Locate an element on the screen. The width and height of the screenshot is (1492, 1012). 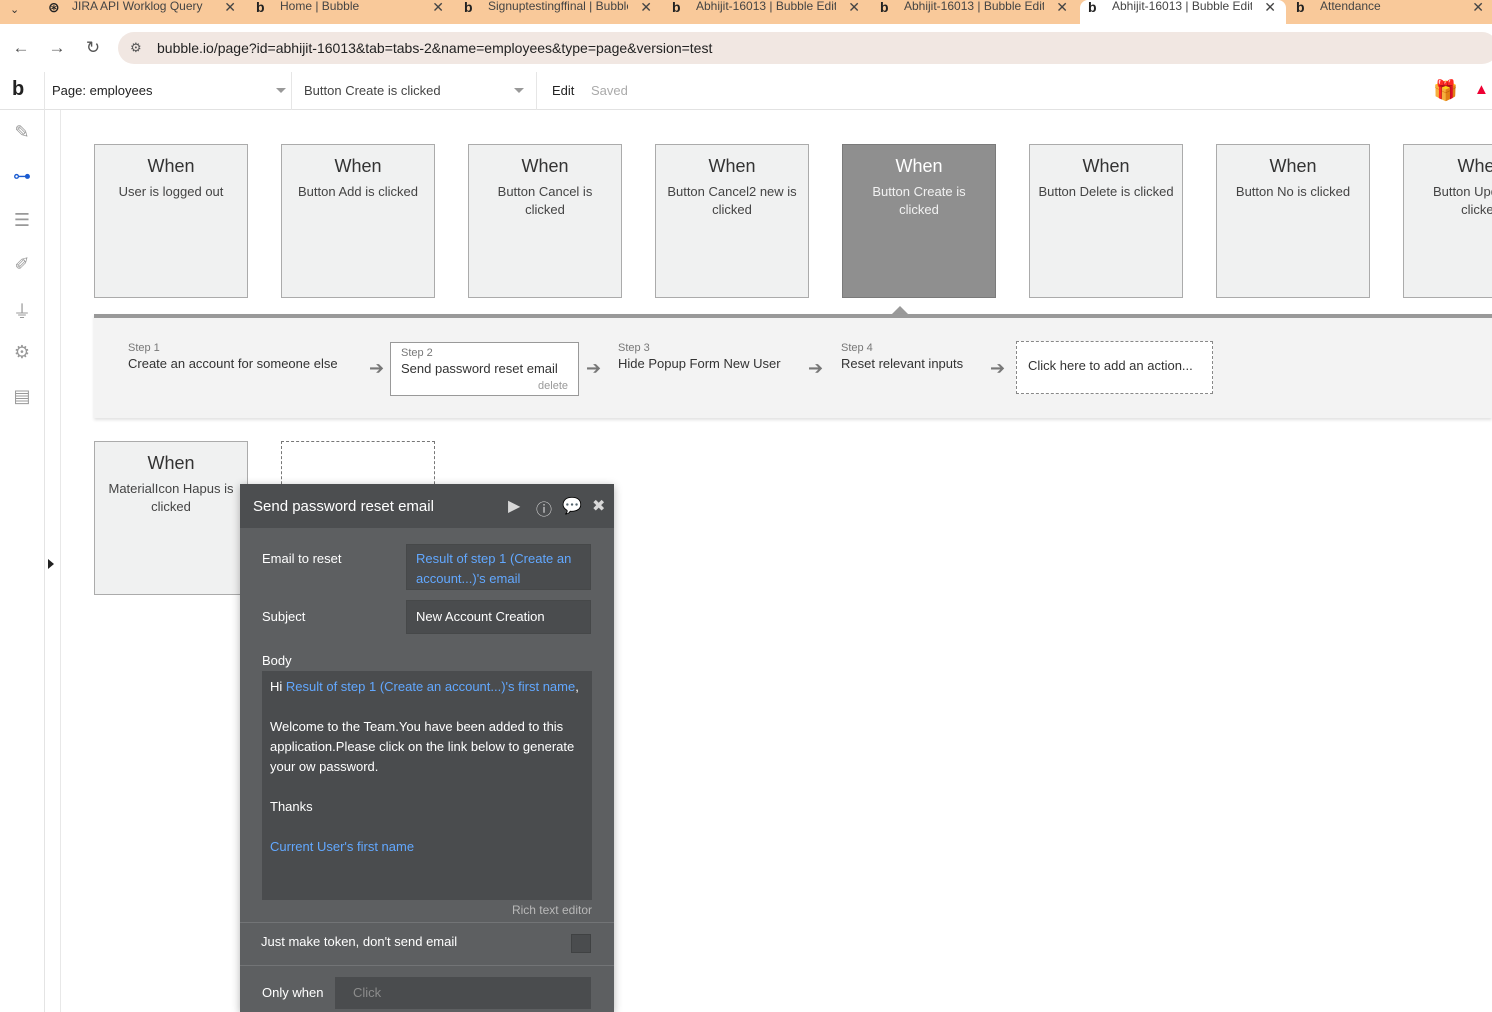
styles-icon: ✐ is located at coordinates (22, 264).